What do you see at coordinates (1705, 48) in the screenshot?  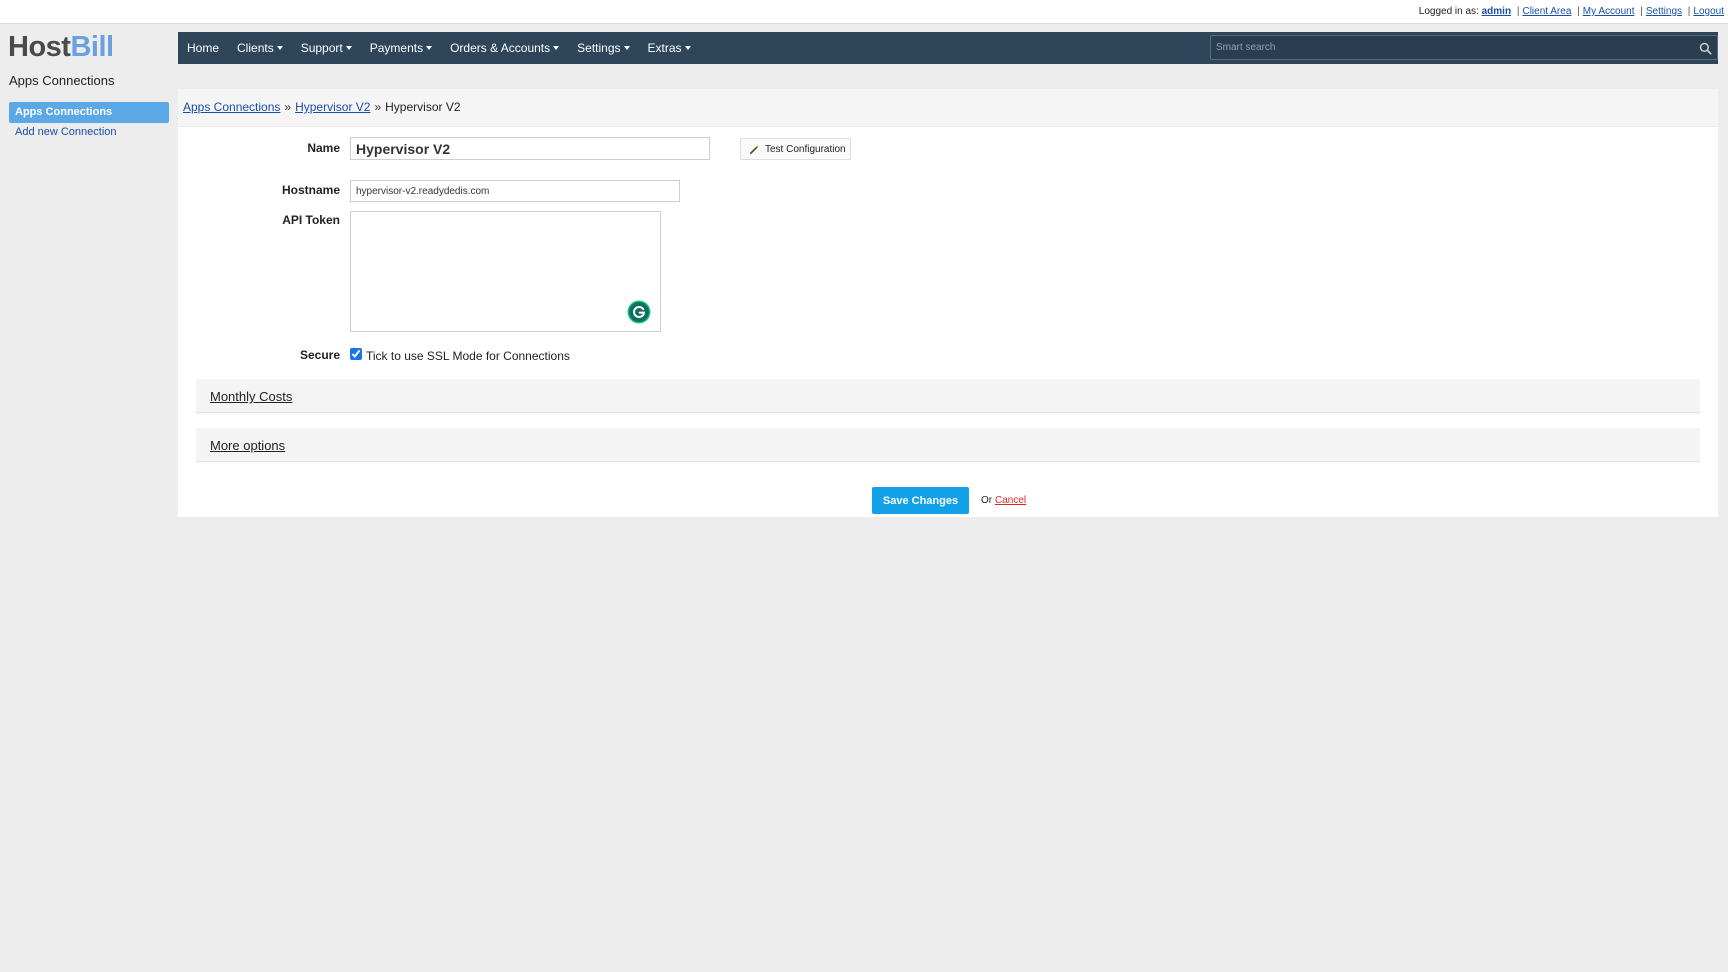 I see `magnifier-icon` at bounding box center [1705, 48].